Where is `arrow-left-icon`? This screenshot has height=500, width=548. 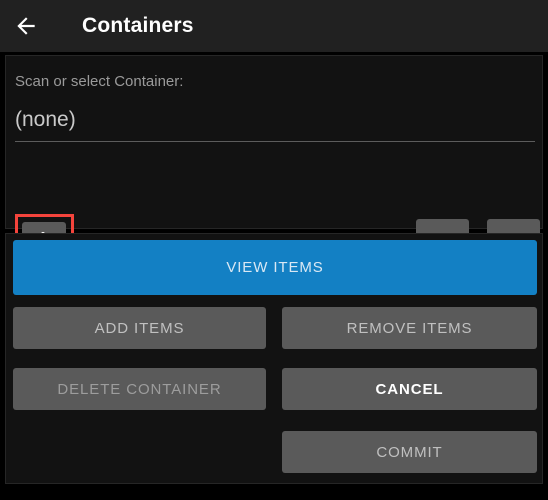 arrow-left-icon is located at coordinates (26, 26).